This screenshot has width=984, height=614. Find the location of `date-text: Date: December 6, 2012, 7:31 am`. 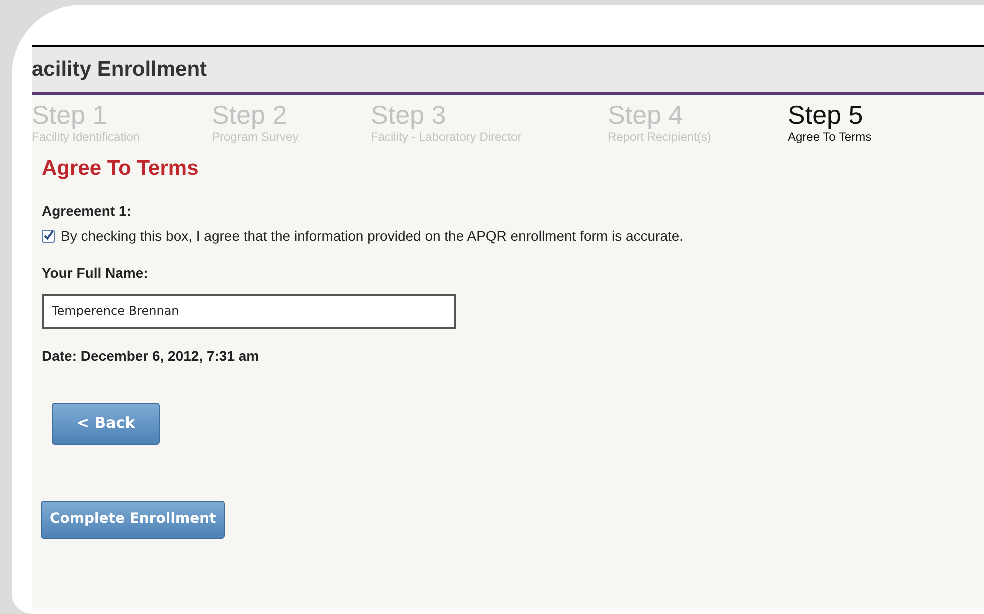

date-text: Date: December 6, 2012, 7:31 am is located at coordinates (151, 356).